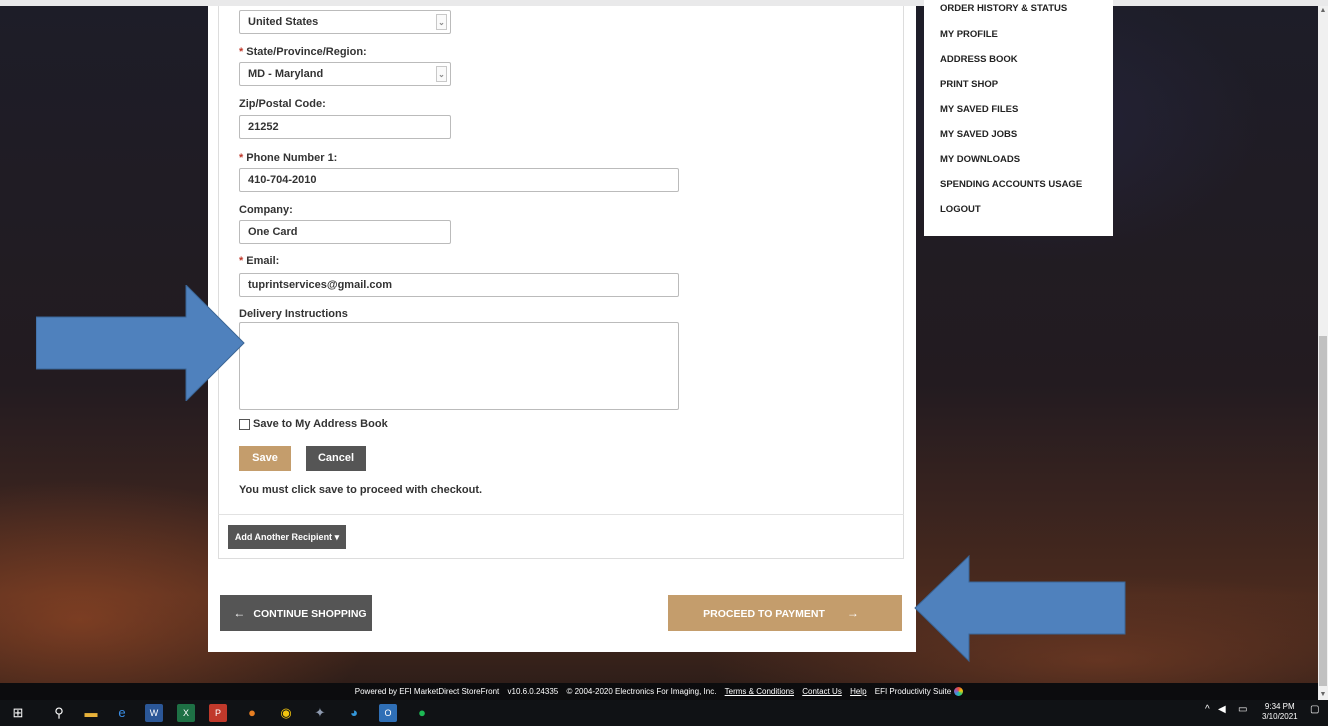 This screenshot has height=726, width=1328. What do you see at coordinates (427, 691) in the screenshot?
I see `footer-powered: Powered by EFI MarketDirect StoreFront` at bounding box center [427, 691].